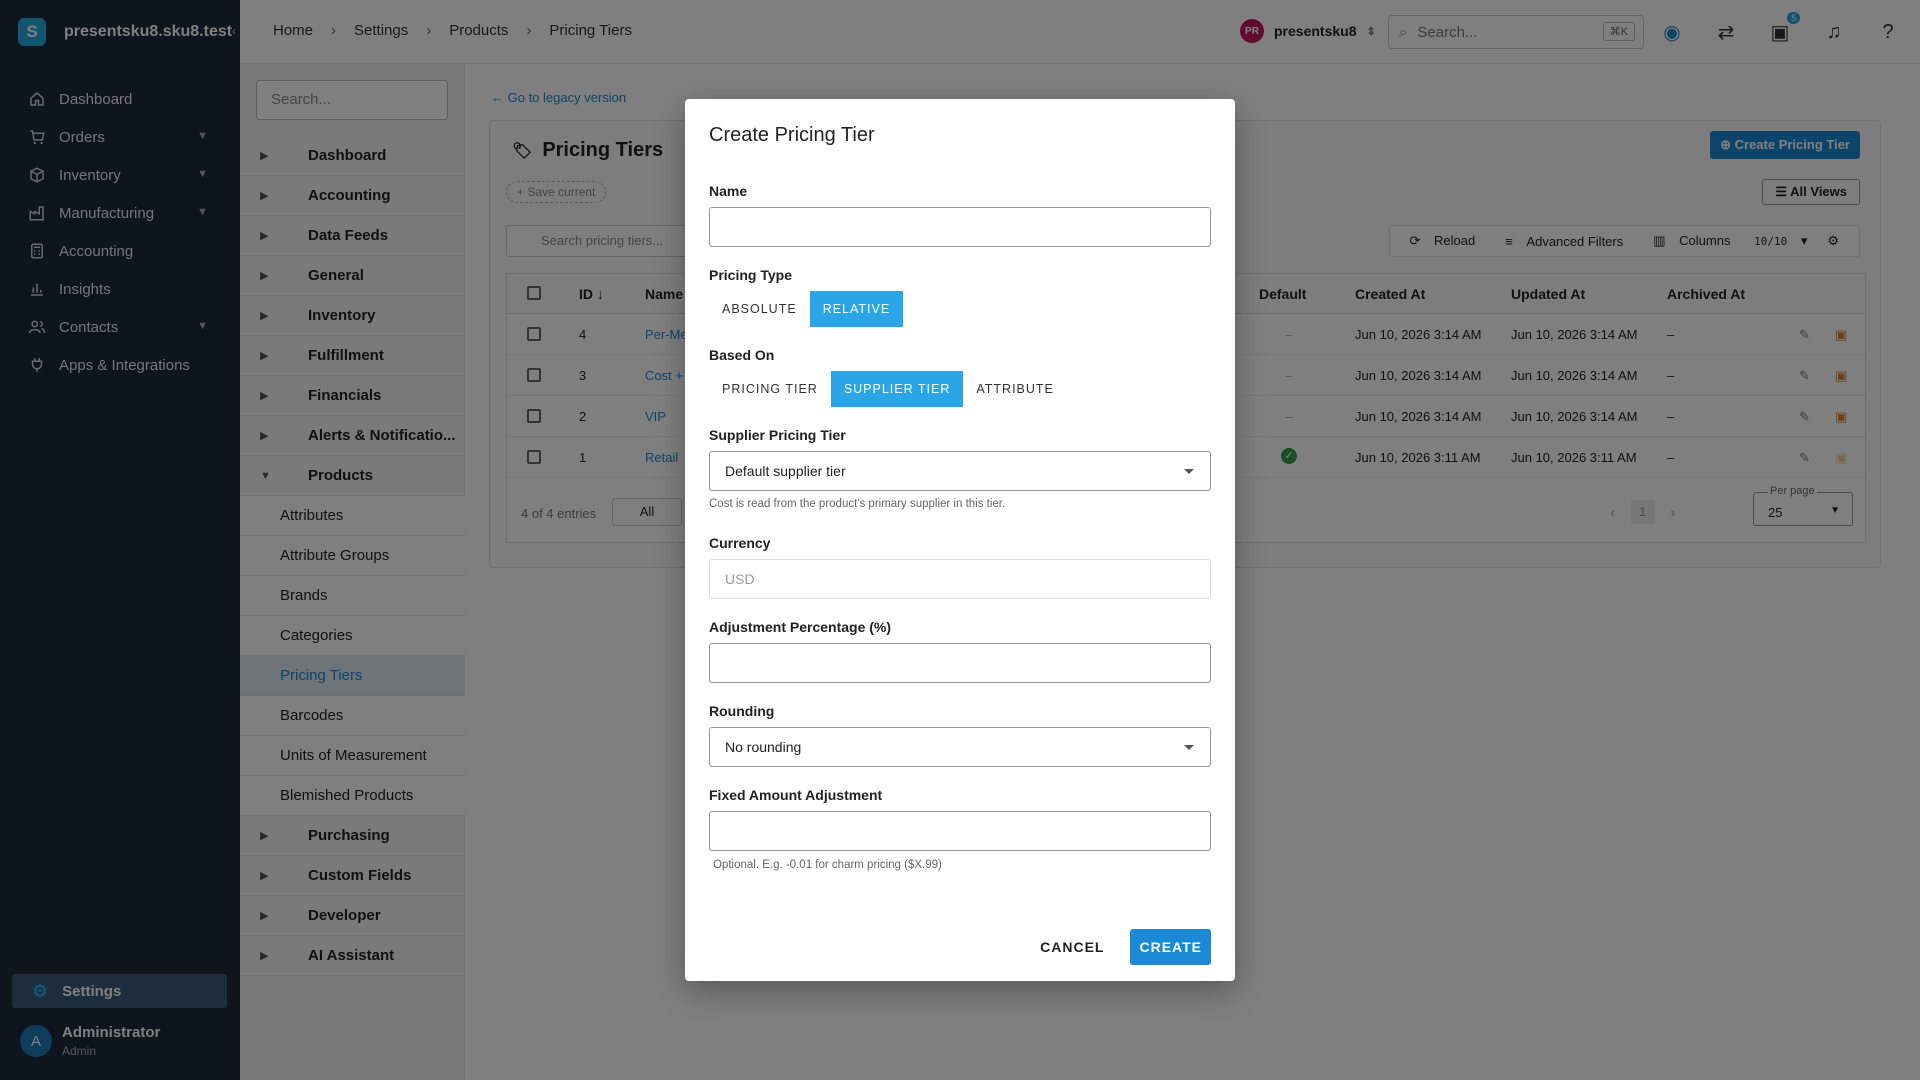  What do you see at coordinates (1072, 947) in the screenshot?
I see `cancel-button: CANCEL` at bounding box center [1072, 947].